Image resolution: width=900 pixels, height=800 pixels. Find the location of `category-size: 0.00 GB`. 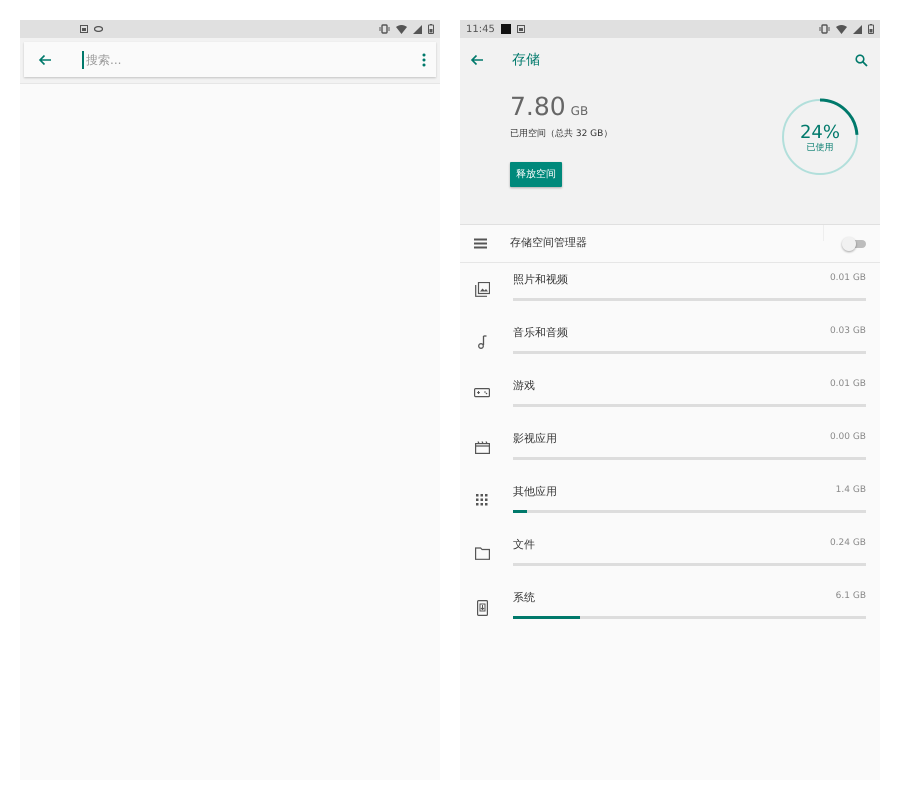

category-size: 0.00 GB is located at coordinates (848, 437).